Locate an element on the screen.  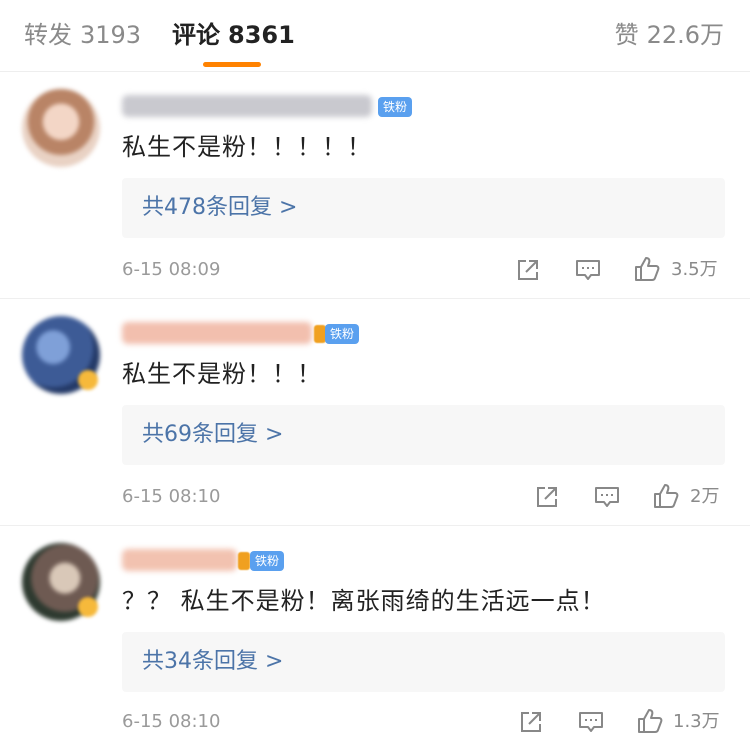
like-count: 3.5万 is located at coordinates (694, 269).